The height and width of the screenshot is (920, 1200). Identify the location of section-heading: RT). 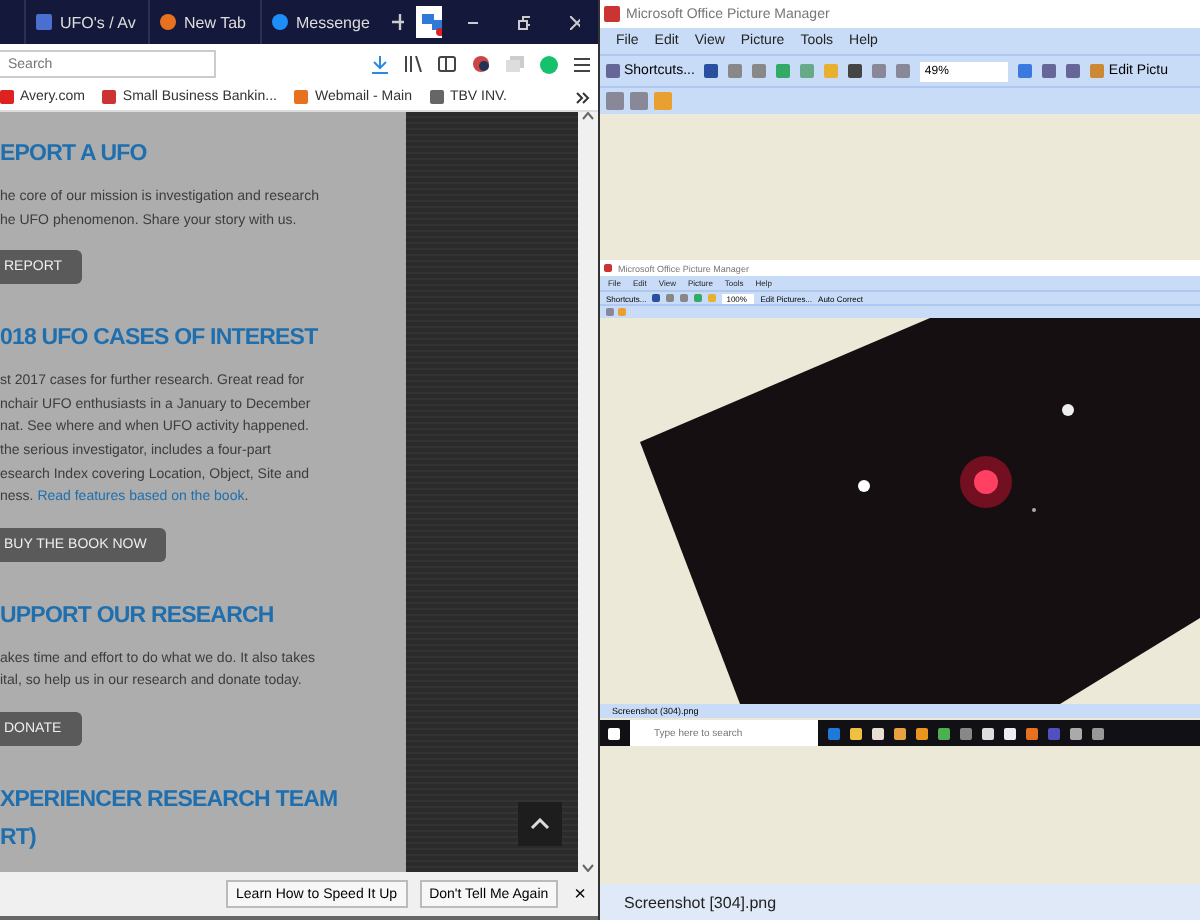
(19, 838).